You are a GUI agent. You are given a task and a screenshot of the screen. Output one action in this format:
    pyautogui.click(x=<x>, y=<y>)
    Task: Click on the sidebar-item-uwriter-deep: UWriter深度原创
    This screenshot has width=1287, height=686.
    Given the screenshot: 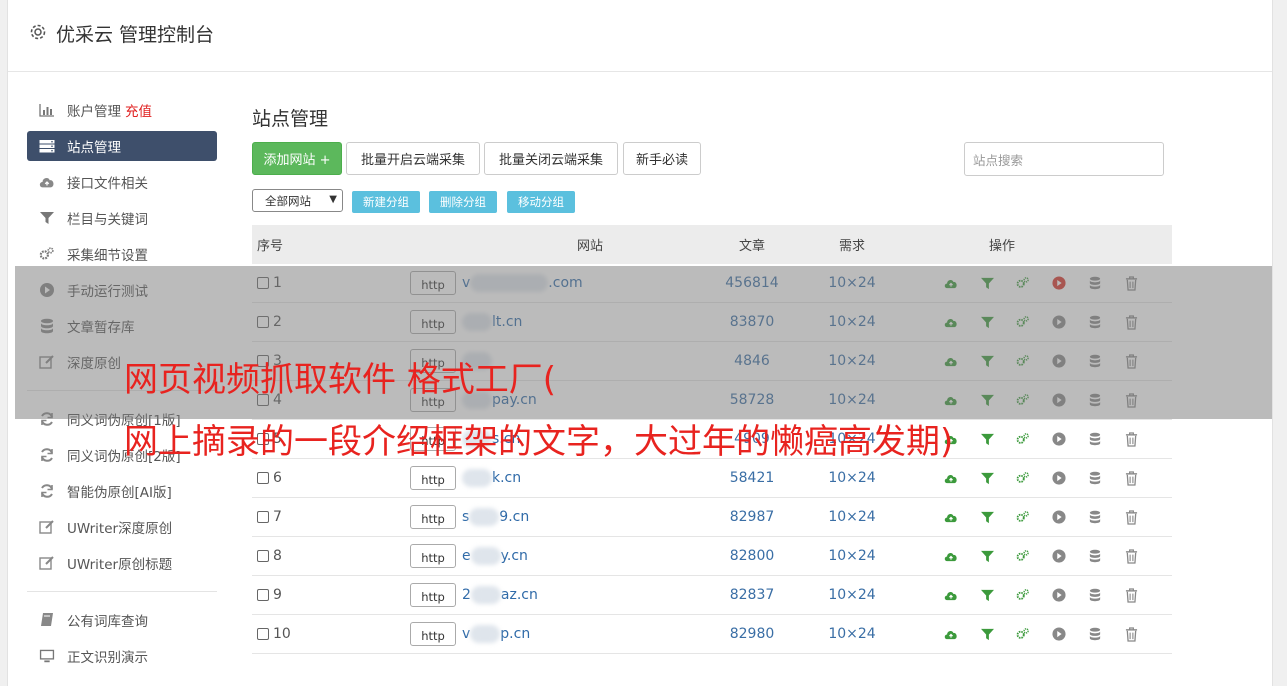 What is the action you would take?
    pyautogui.click(x=122, y=527)
    